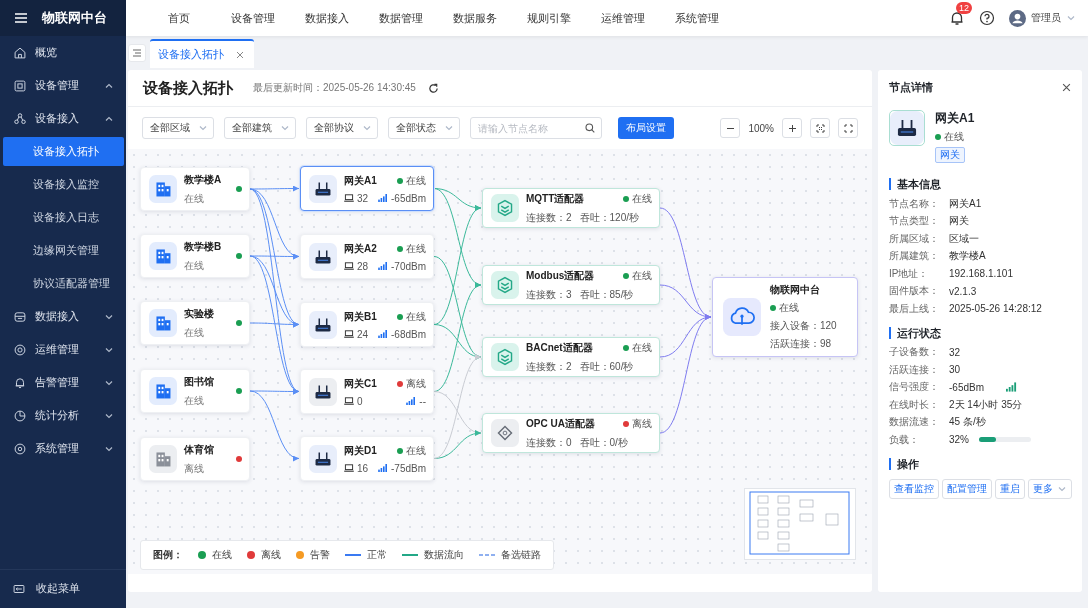 Image resolution: width=1088 pixels, height=608 pixels. I want to click on node-name: OPC UA适配器, so click(560, 423).